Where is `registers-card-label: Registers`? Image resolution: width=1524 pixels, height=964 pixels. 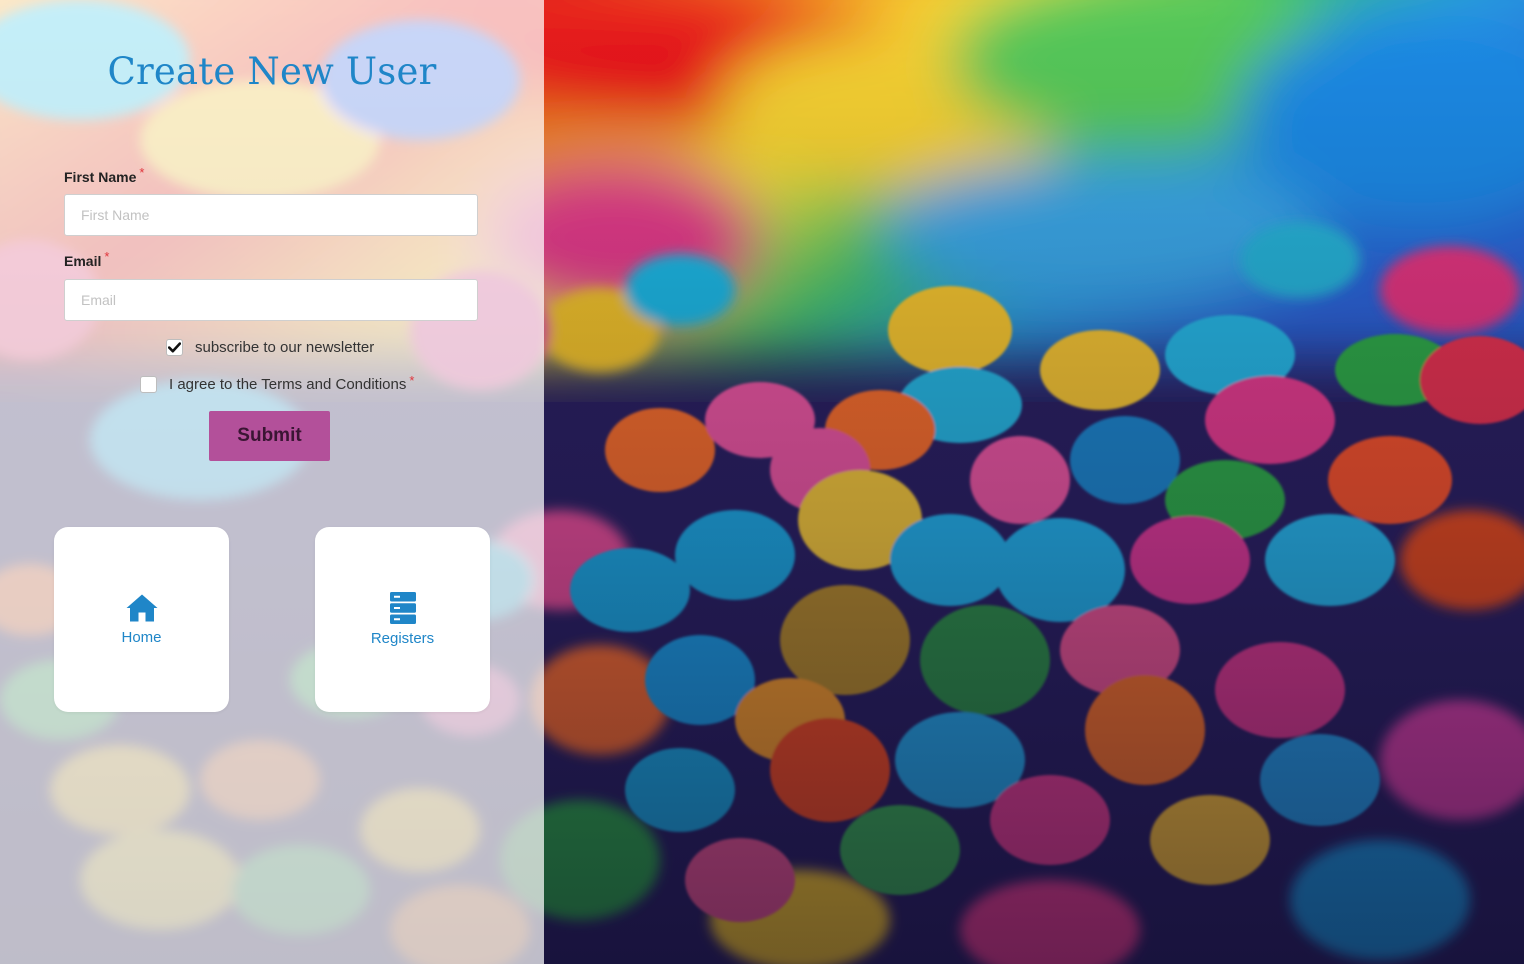
registers-card-label: Registers is located at coordinates (402, 638).